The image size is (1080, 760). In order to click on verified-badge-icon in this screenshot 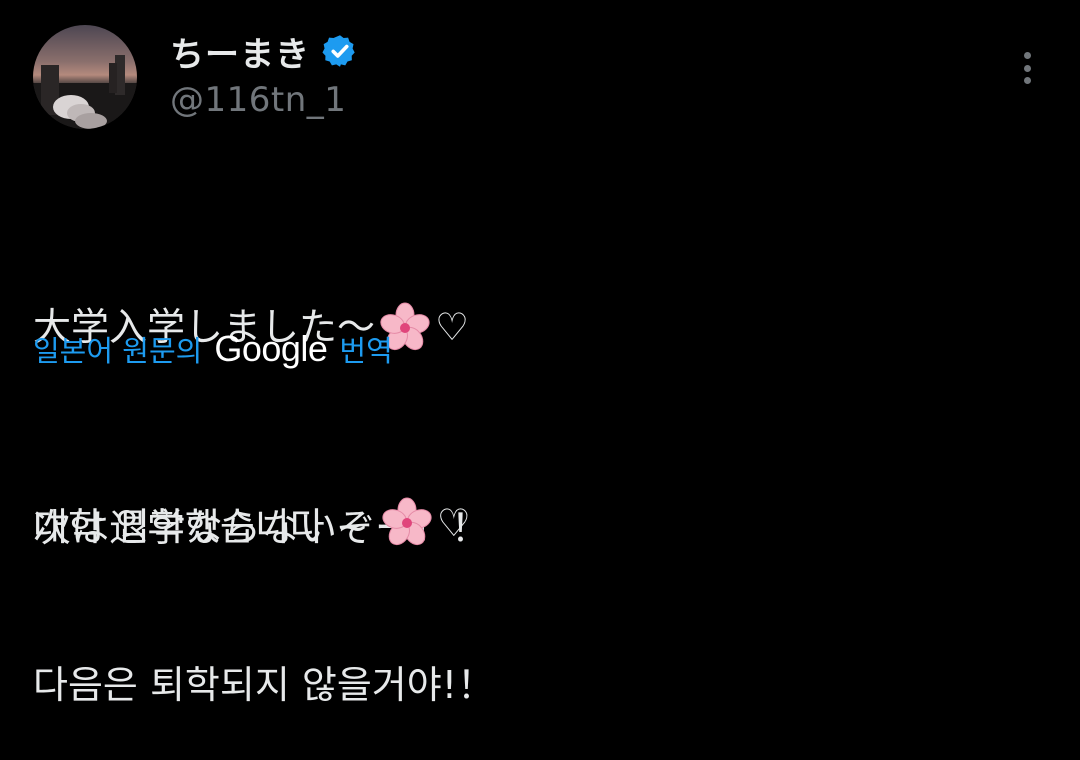, I will do `click(340, 51)`.